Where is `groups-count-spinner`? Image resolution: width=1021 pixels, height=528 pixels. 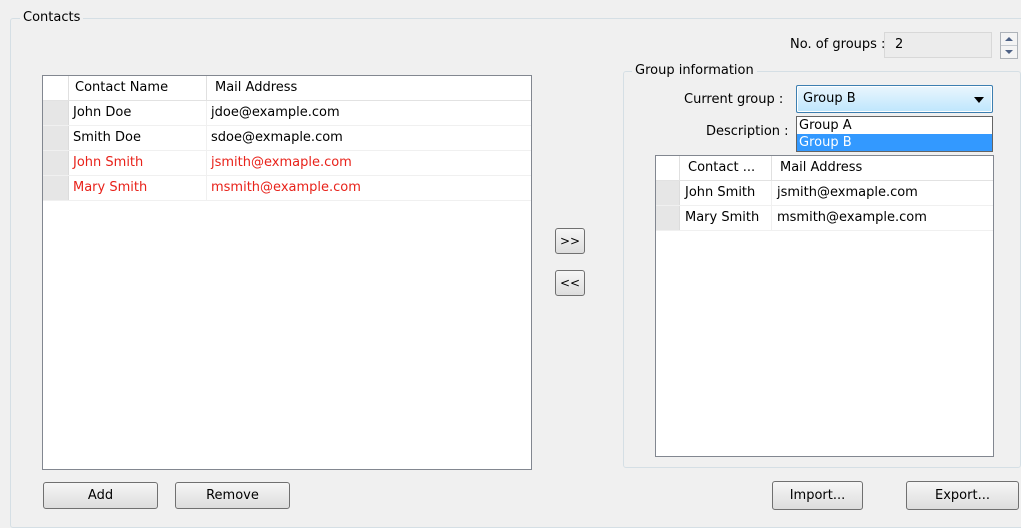 groups-count-spinner is located at coordinates (1009, 45).